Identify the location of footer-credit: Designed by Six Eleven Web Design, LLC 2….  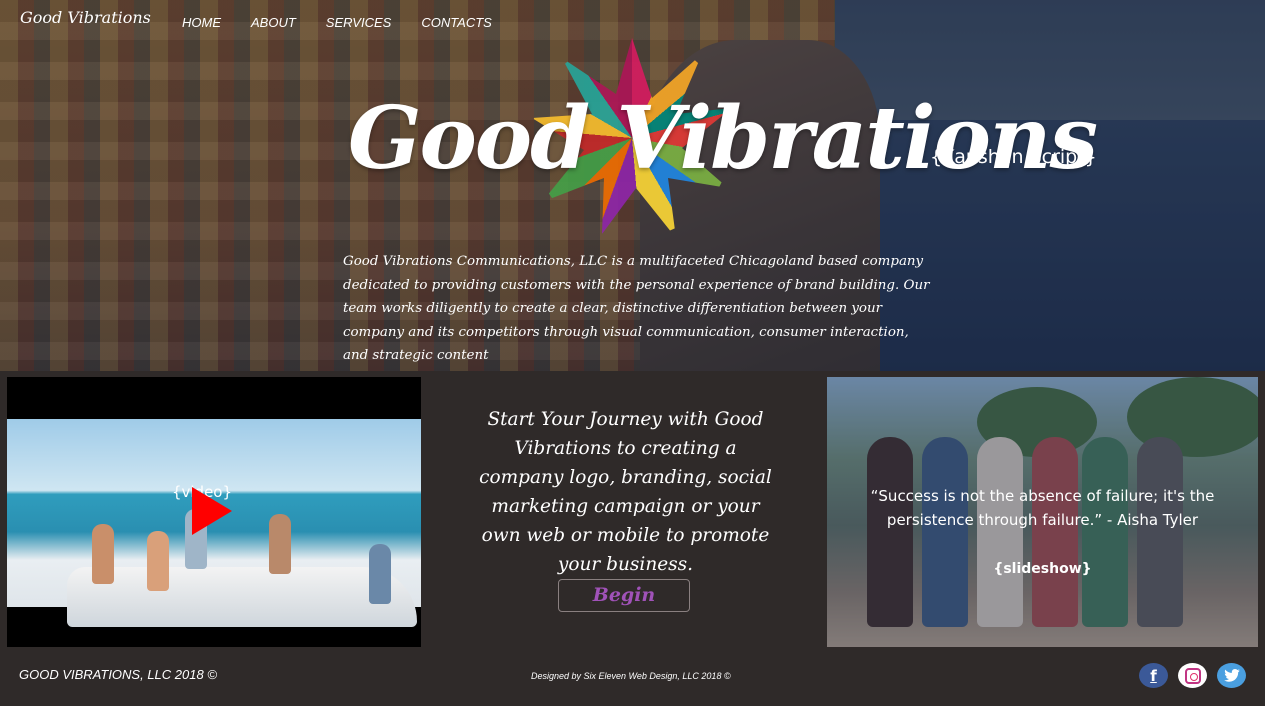
(631, 676).